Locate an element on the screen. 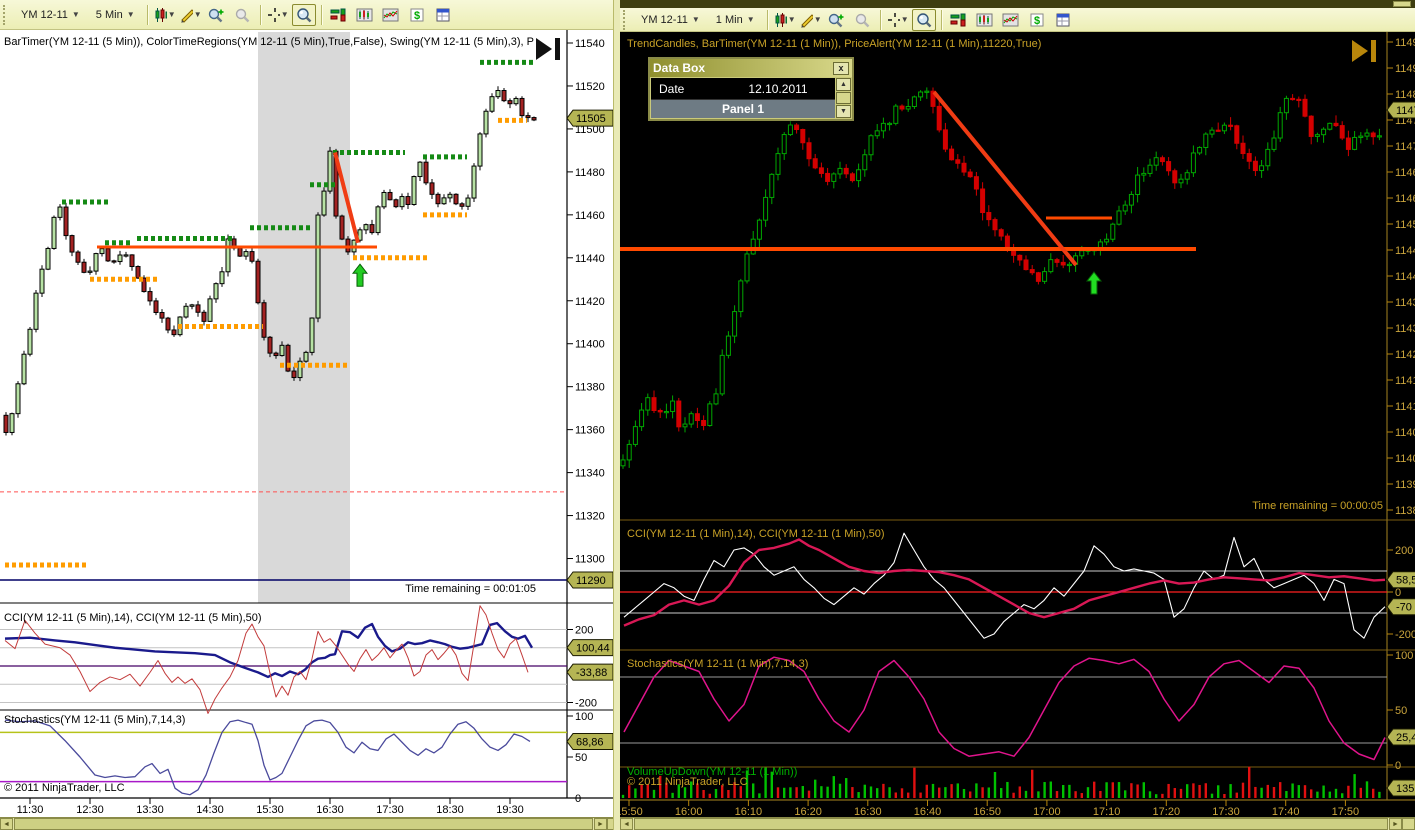 This screenshot has height=830, width=1415. svg-text: 17:30 is located at coordinates (390, 810).